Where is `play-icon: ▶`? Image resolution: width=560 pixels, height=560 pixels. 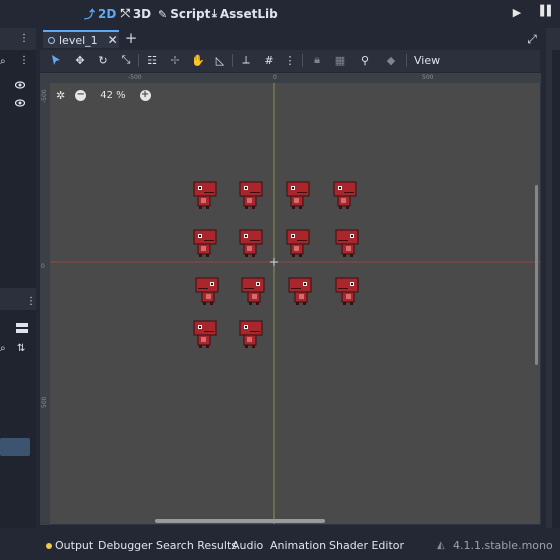
play-icon: ▶ is located at coordinates (517, 13).